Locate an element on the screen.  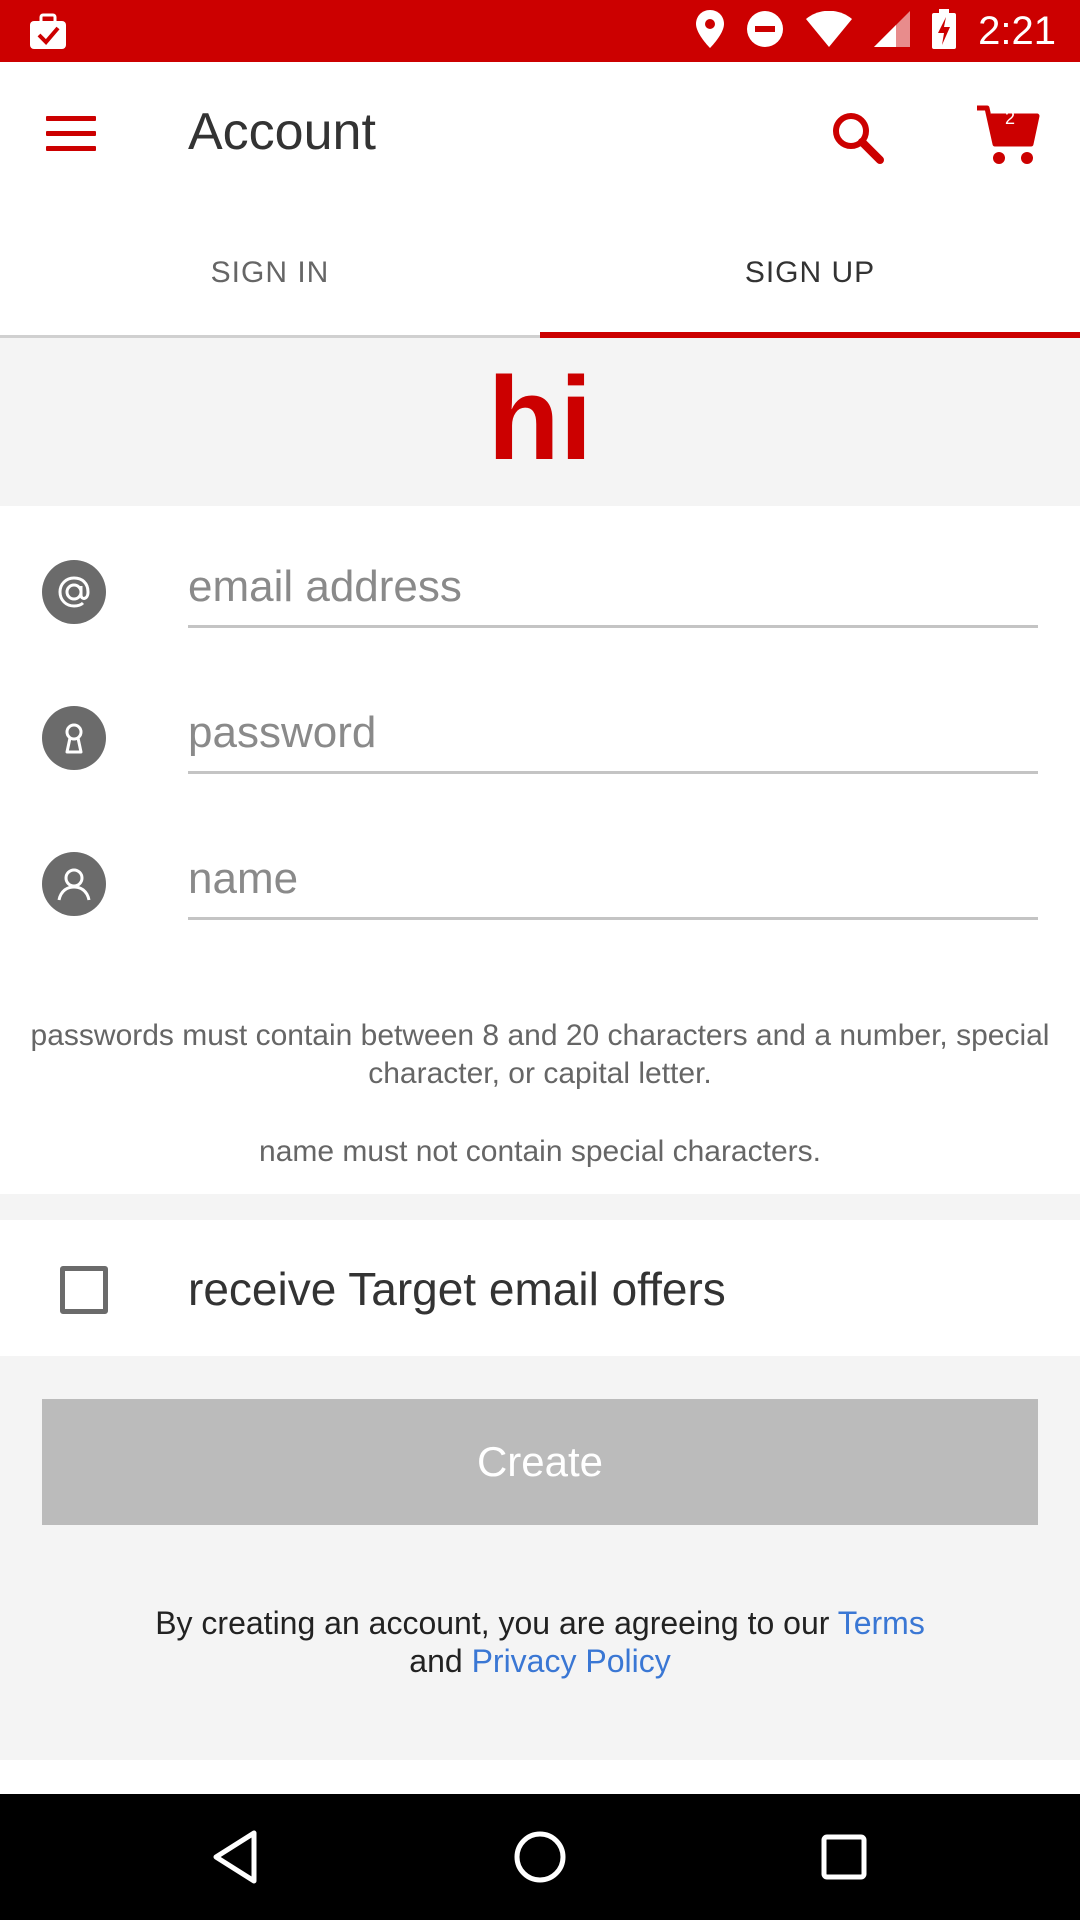
at-sign-icon is located at coordinates (74, 592).